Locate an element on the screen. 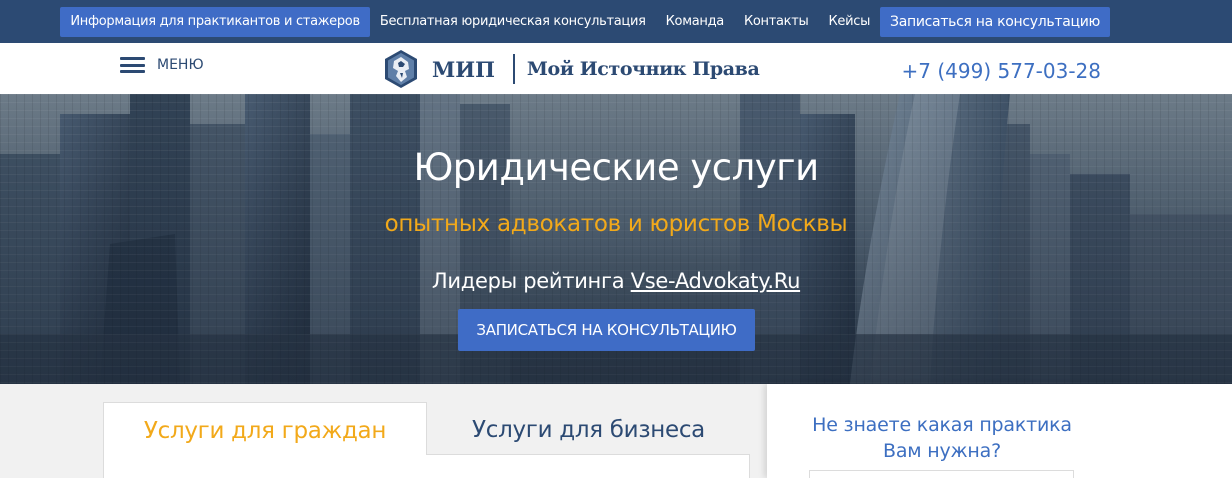 This screenshot has height=478, width=1232. nav-cases-link: Кейсы is located at coordinates (849, 22).